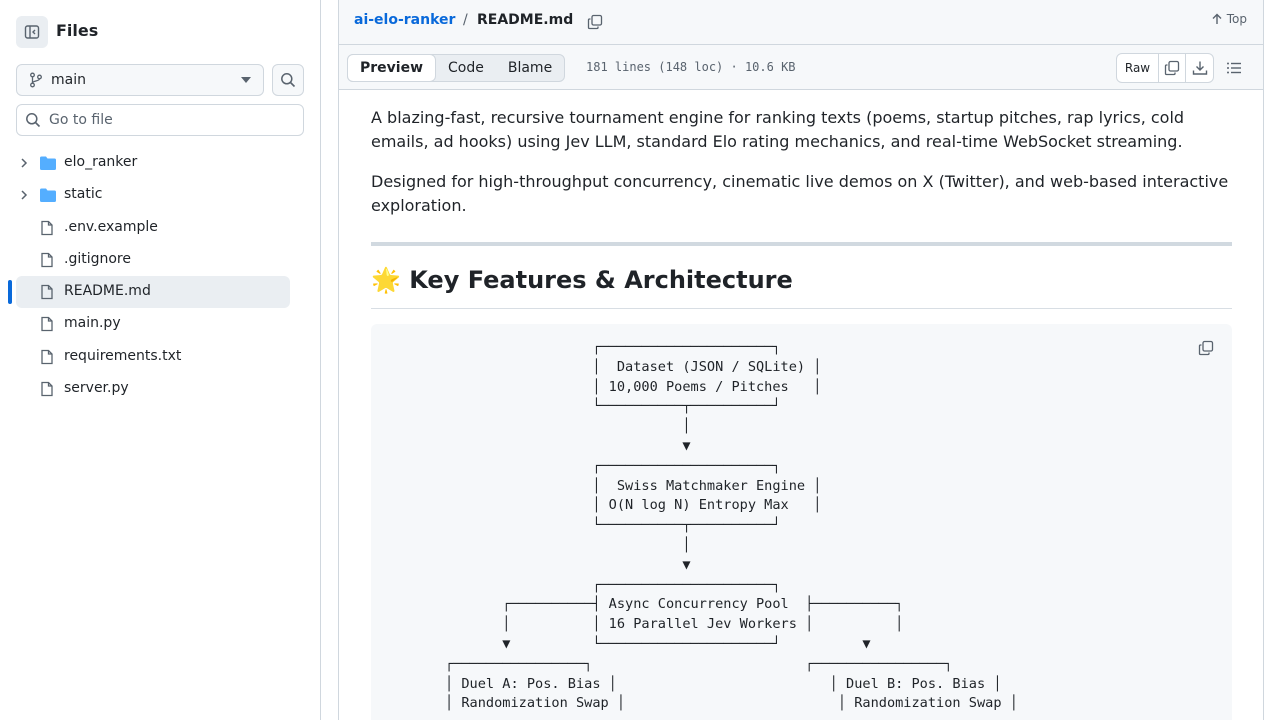 The width and height of the screenshot is (1280, 720). I want to click on copy-path-button, so click(595, 22).